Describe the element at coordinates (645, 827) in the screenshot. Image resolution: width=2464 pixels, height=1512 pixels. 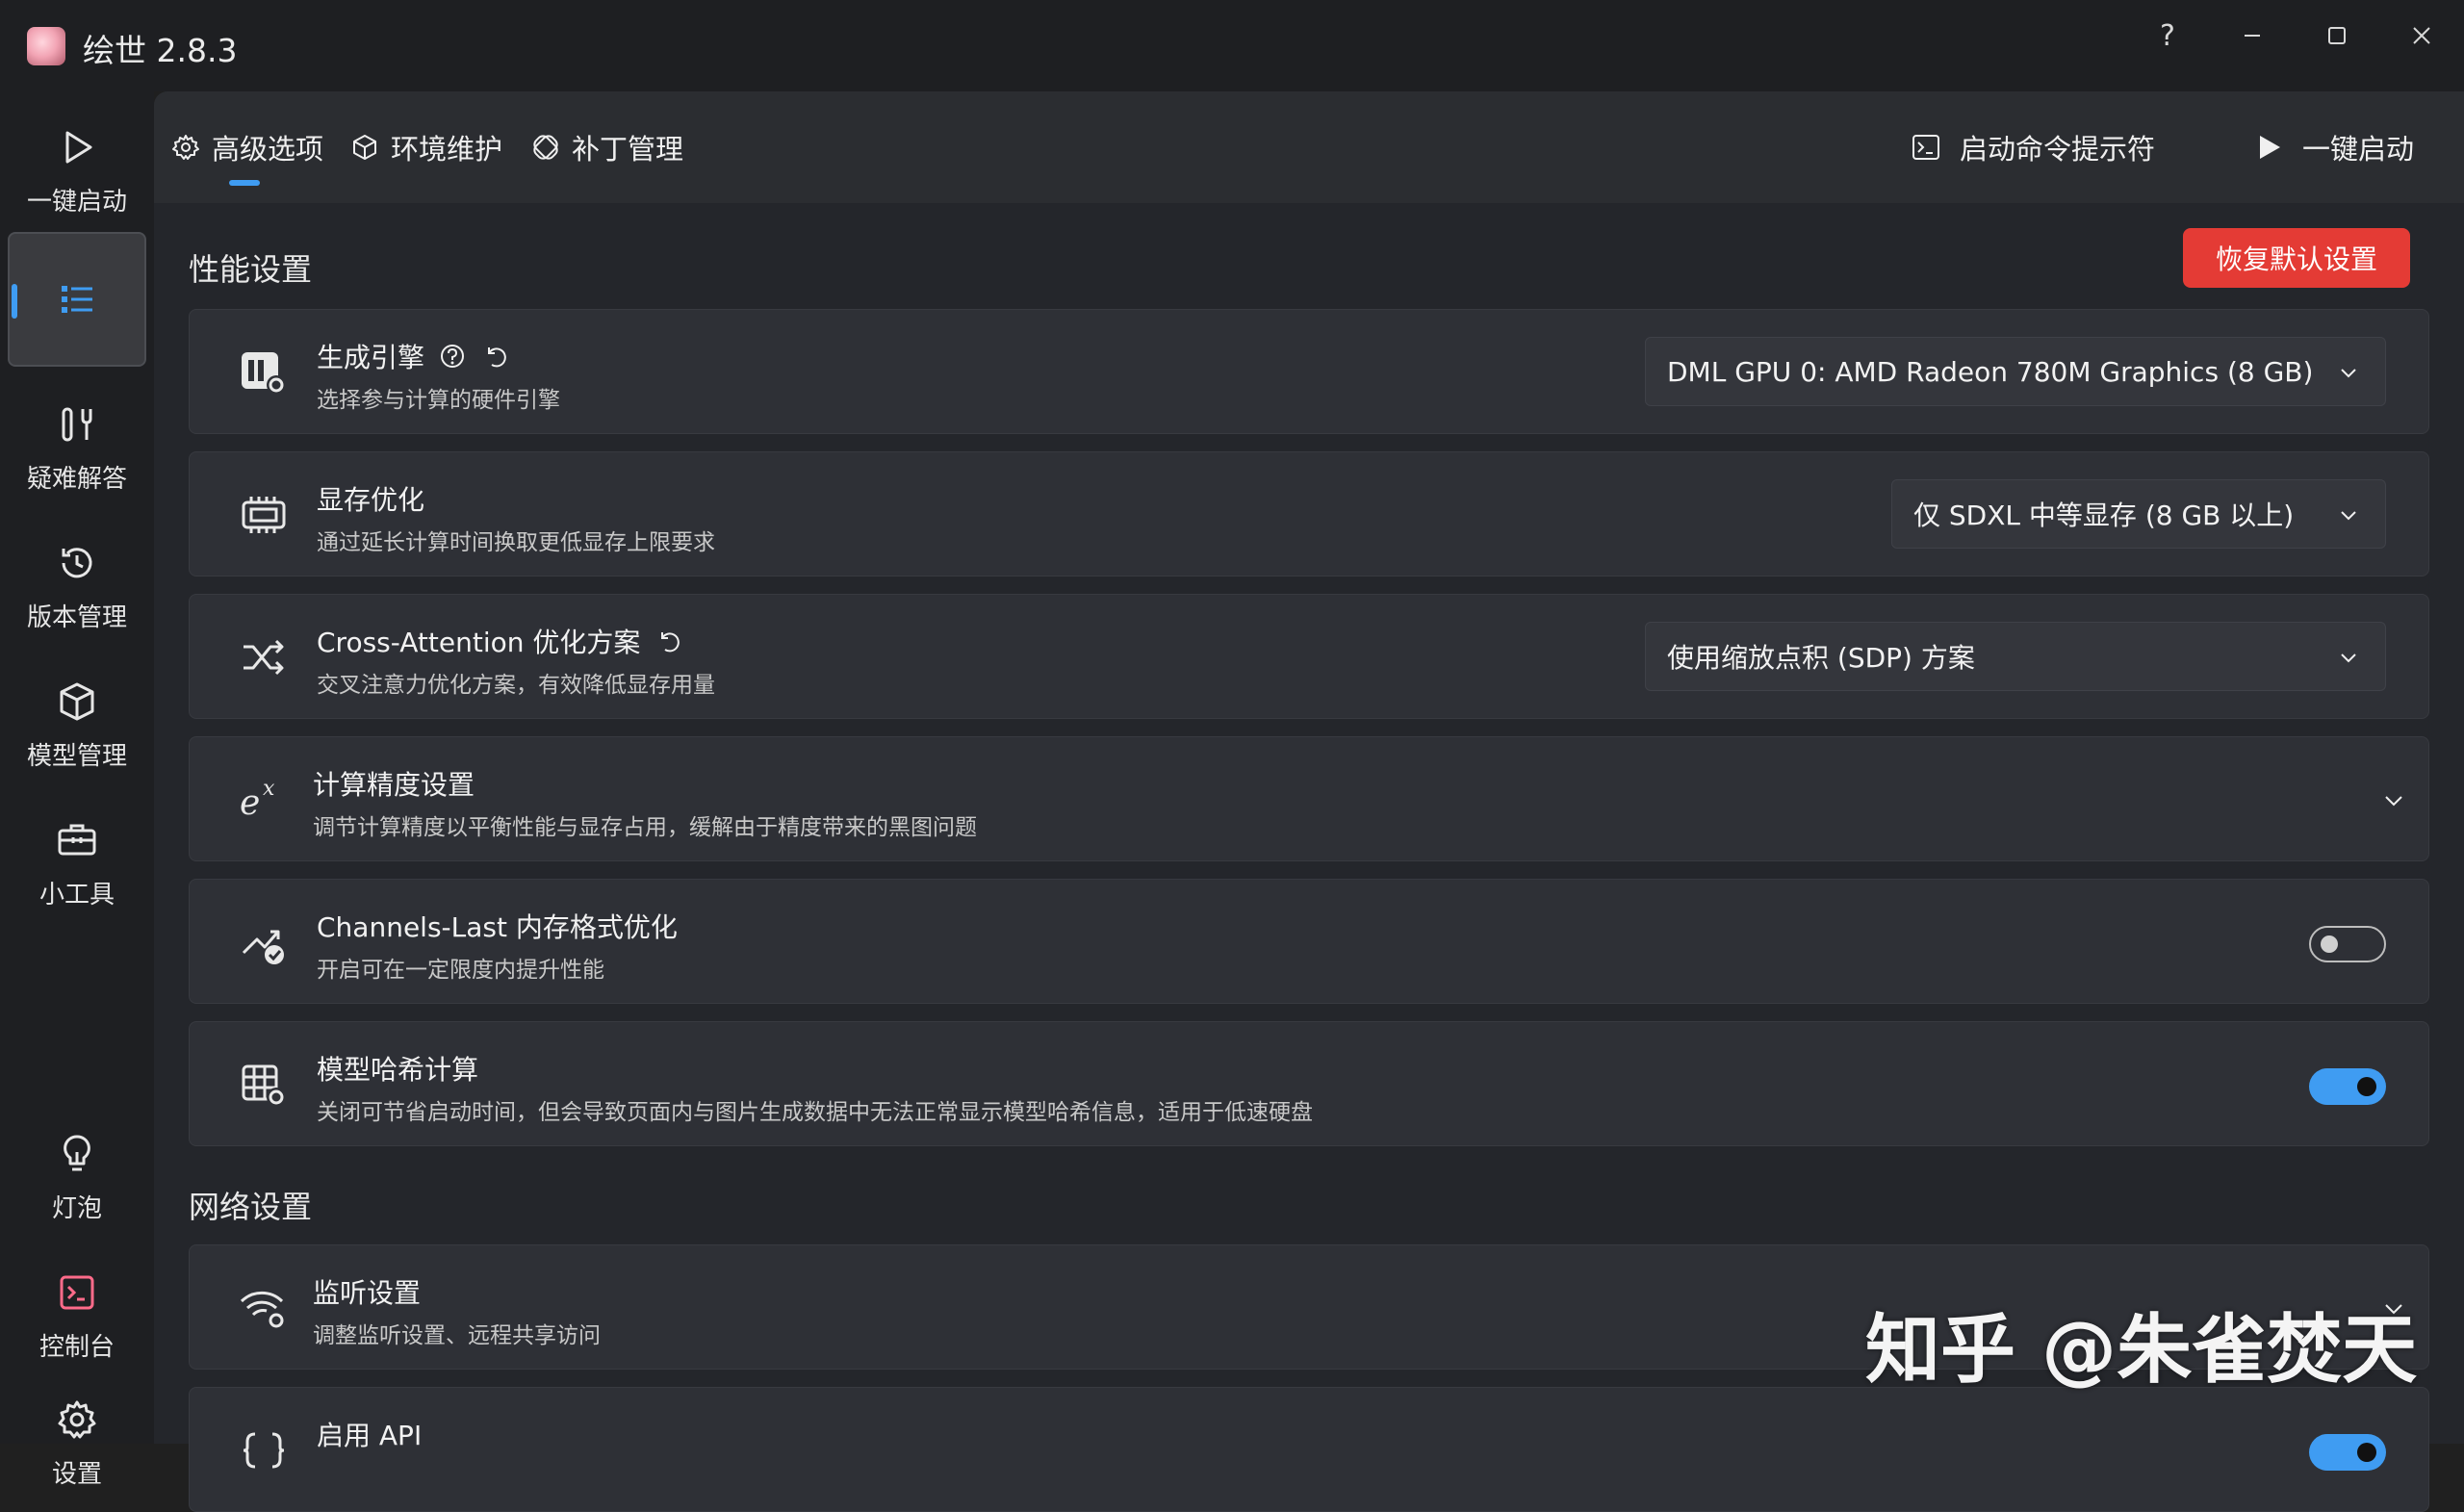
I see `setting-subtitle: 调节计算精度以平衡性能与显存占用，缓解由于精度带来的黑图问题` at that location.